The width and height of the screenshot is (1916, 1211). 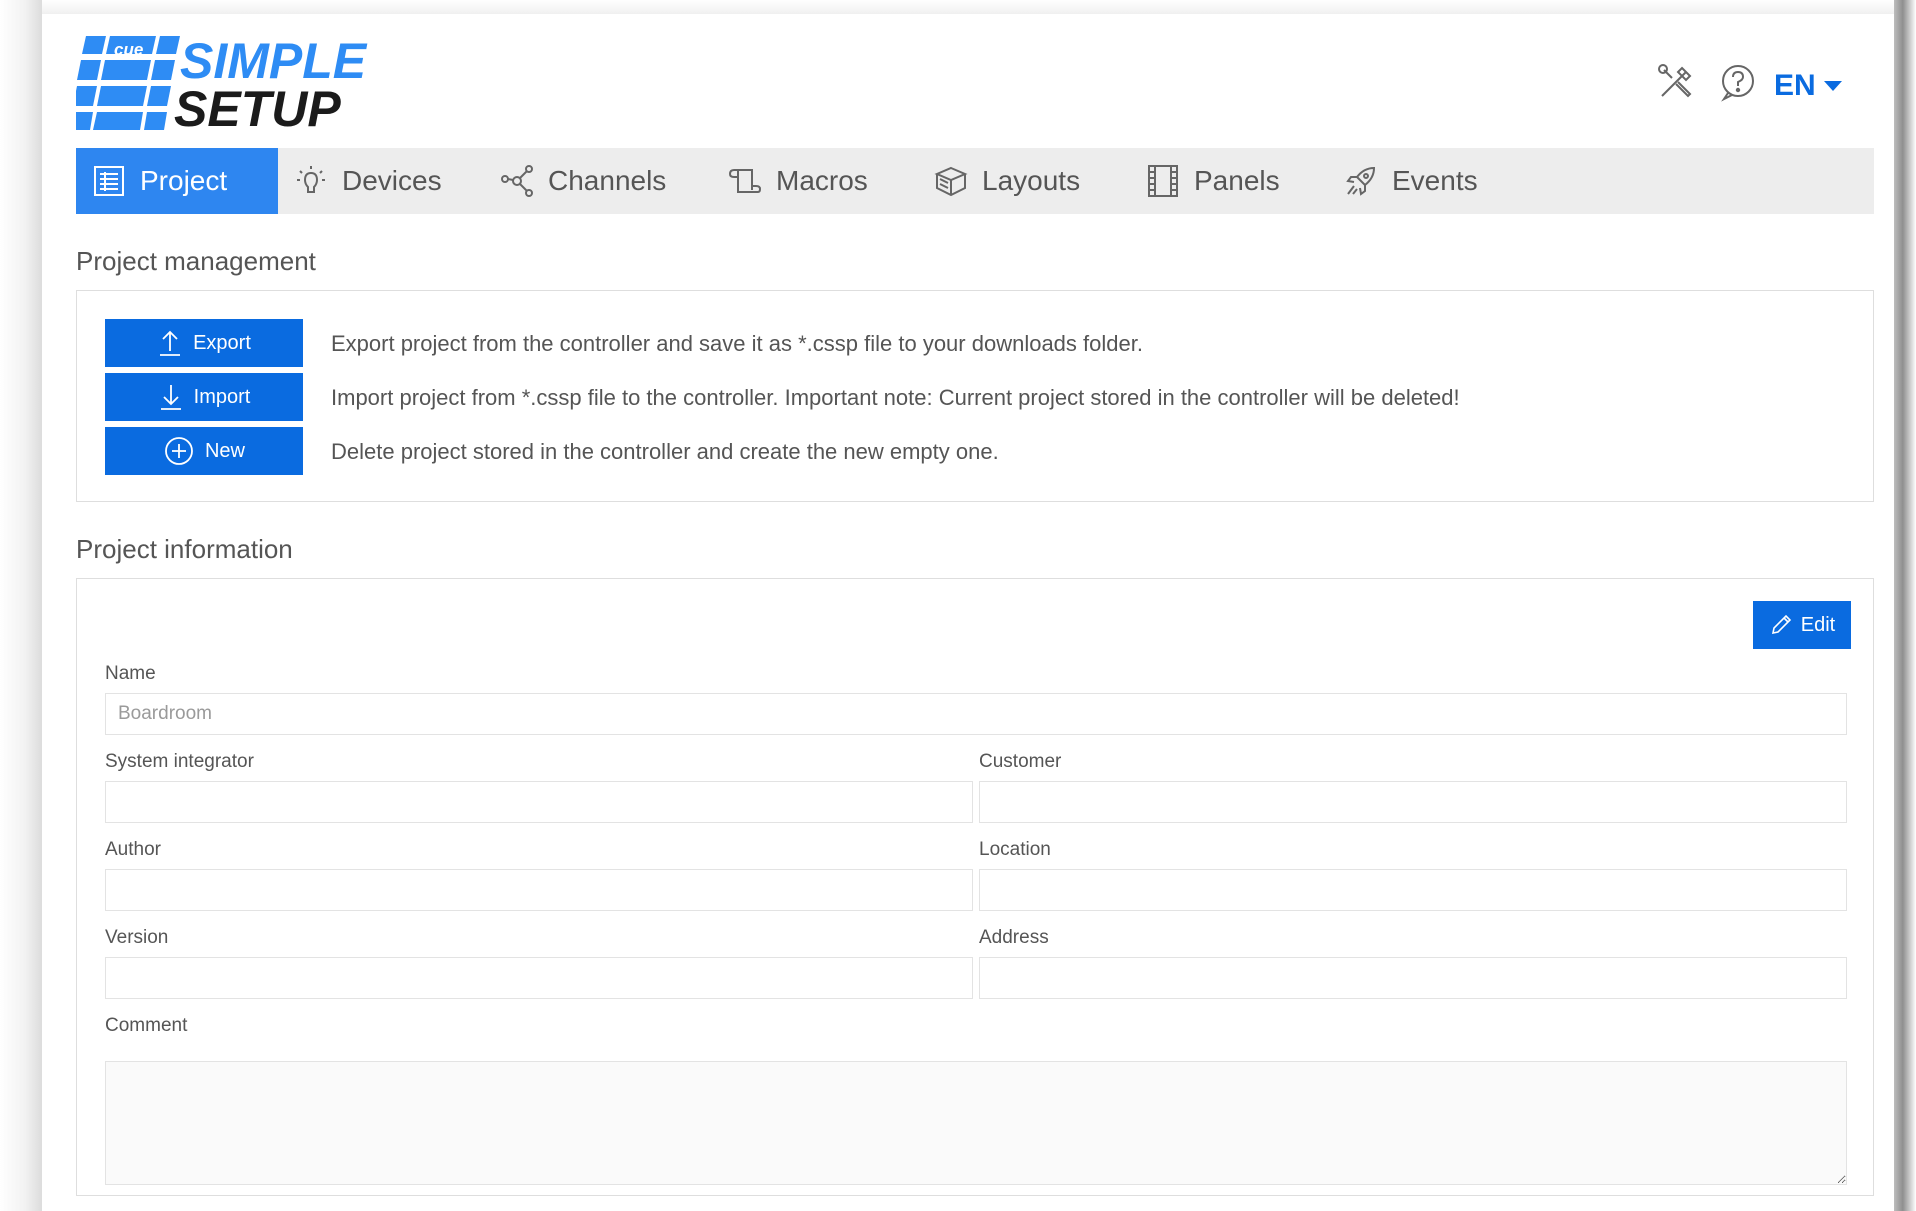 I want to click on comment-field, so click(x=976, y=1123).